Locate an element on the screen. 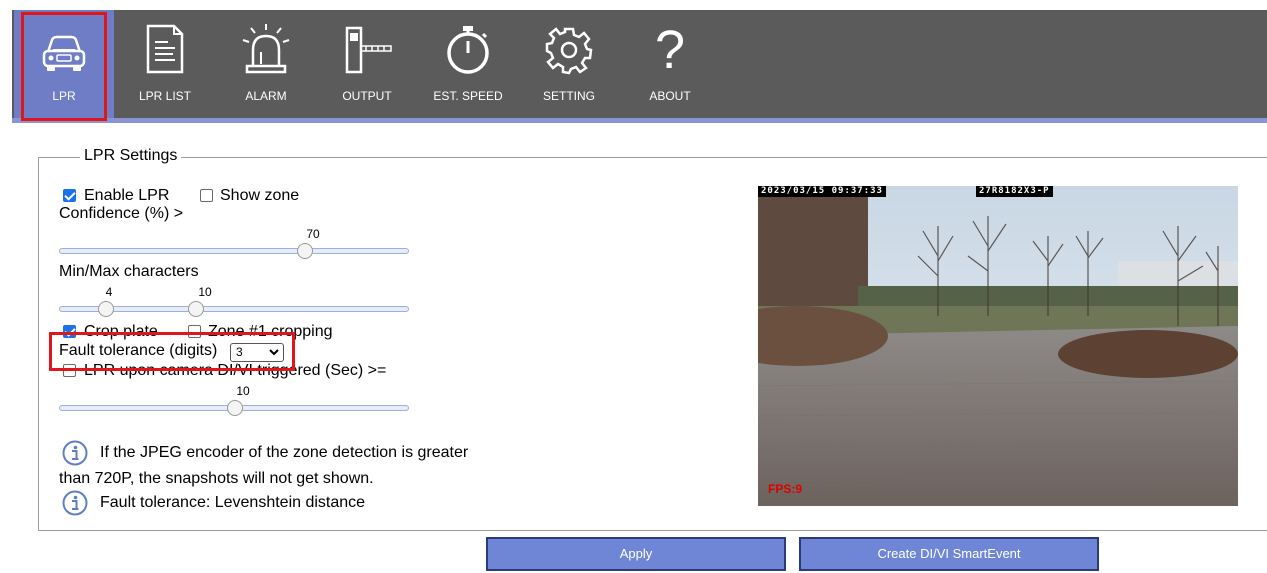  panel-legend: LPR Settings is located at coordinates (131, 156).